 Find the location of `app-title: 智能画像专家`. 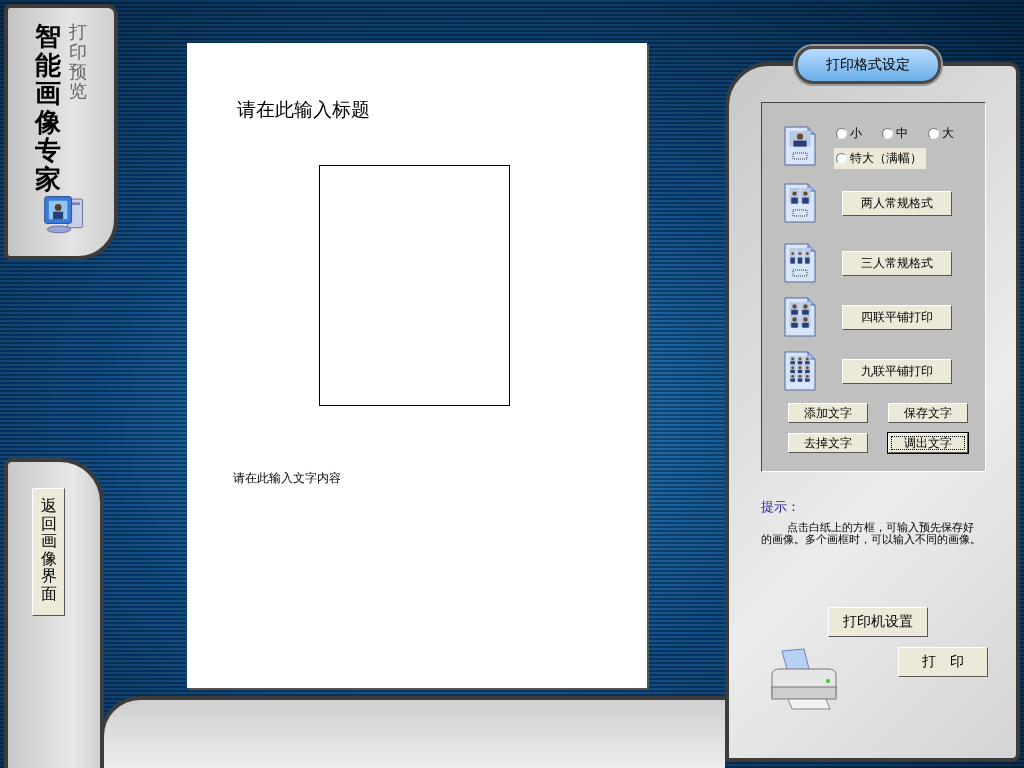

app-title: 智能画像专家 is located at coordinates (48, 108).